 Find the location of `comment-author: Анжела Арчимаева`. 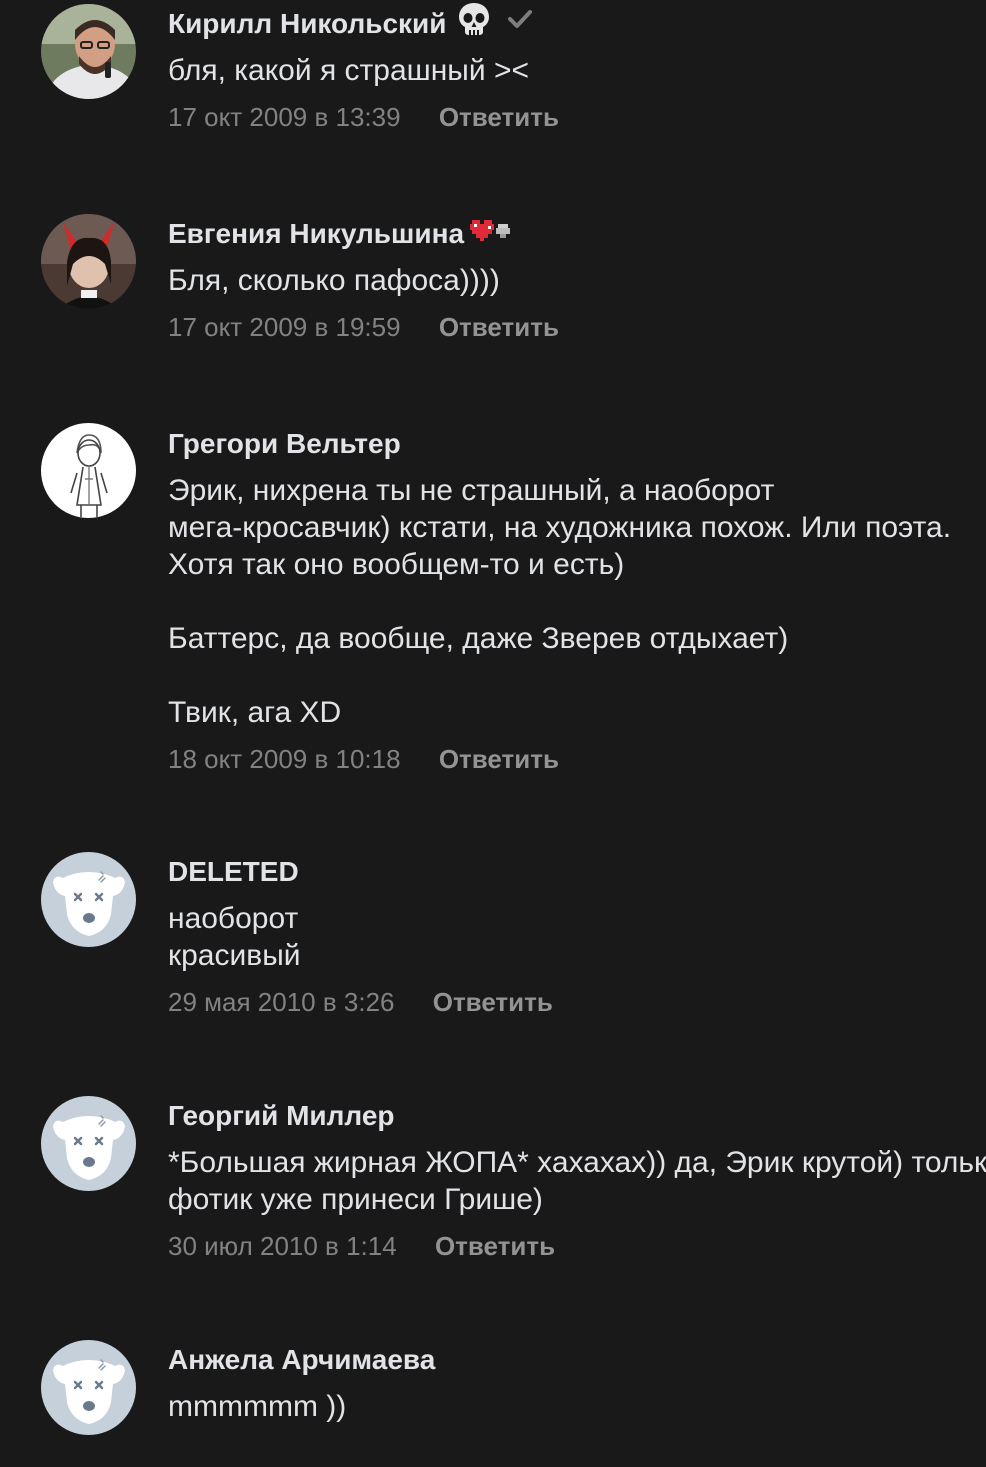

comment-author: Анжела Арчимаева is located at coordinates (301, 1360).